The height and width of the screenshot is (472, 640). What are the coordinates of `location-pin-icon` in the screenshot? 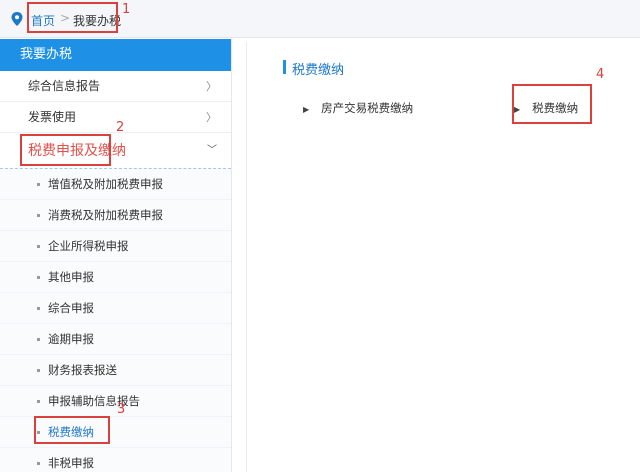 It's located at (17, 19).